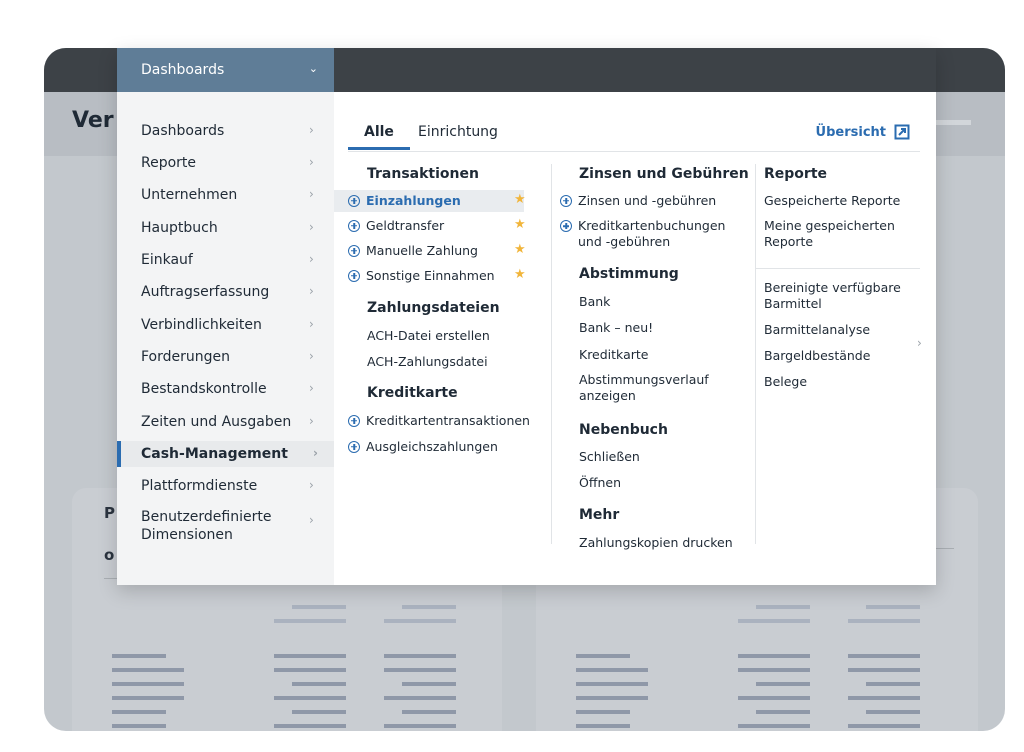  Describe the element at coordinates (379, 137) in the screenshot. I see `tab-all: Alle` at that location.